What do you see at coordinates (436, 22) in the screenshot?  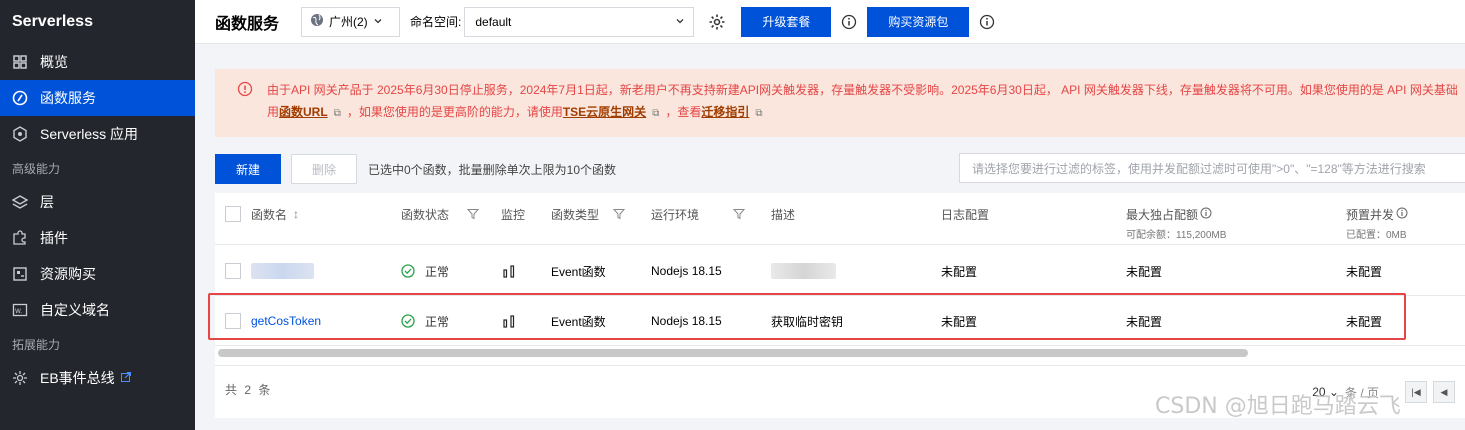 I see `namespace-label: 命名空间:` at bounding box center [436, 22].